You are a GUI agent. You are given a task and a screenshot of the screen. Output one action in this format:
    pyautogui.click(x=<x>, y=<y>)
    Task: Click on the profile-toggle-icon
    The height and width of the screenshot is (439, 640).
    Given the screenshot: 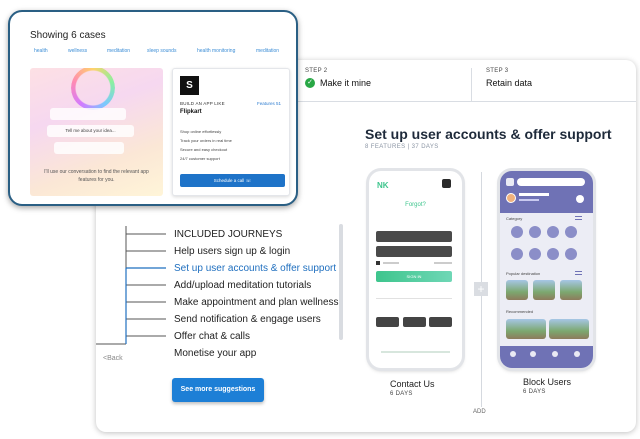 What is the action you would take?
    pyautogui.click(x=580, y=199)
    